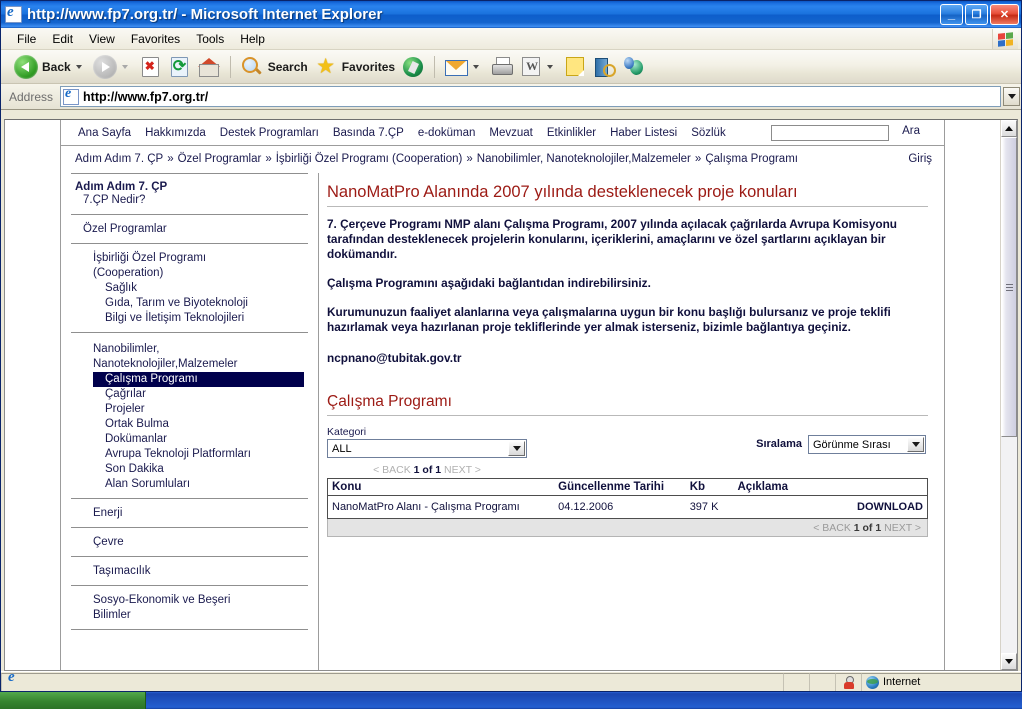  Describe the element at coordinates (189, 600) in the screenshot. I see `sidebar-item-sosyo-ekonomik: Sosyo-Ekonomik ve Beşeri` at that location.